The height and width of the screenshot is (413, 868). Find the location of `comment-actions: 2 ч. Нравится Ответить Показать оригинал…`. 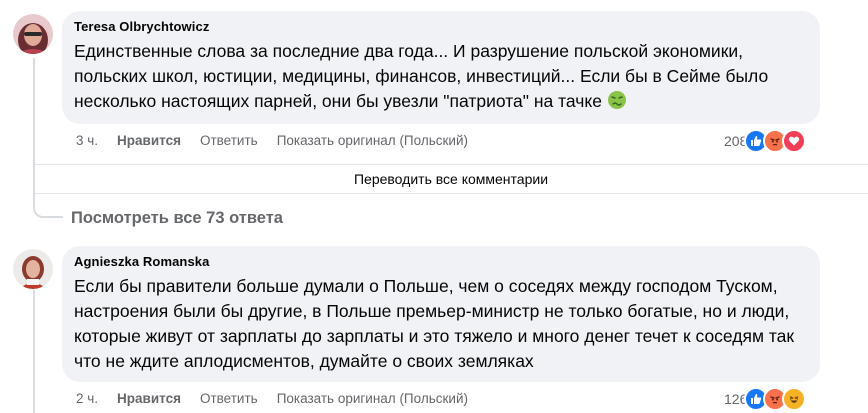

comment-actions: 2 ч. Нравится Ответить Показать оригинал… is located at coordinates (281, 398).